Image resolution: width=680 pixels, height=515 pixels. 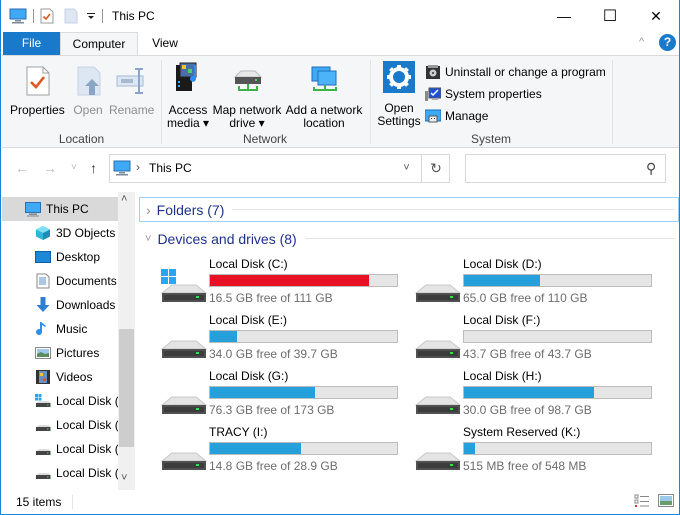 I want to click on sidebar-item-downloads: Downloads, so click(x=60, y=305).